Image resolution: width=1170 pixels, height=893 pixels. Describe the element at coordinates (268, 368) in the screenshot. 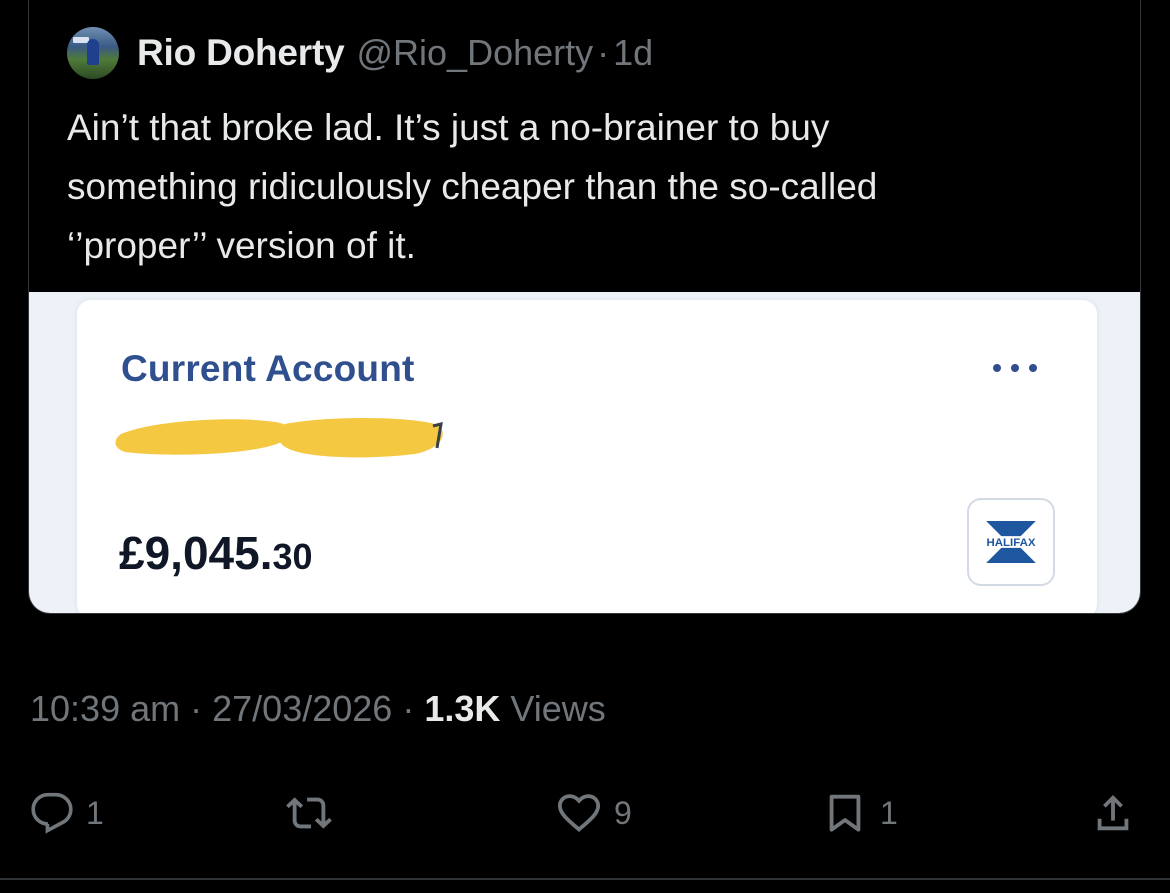

I see `account-title: Current Account` at that location.